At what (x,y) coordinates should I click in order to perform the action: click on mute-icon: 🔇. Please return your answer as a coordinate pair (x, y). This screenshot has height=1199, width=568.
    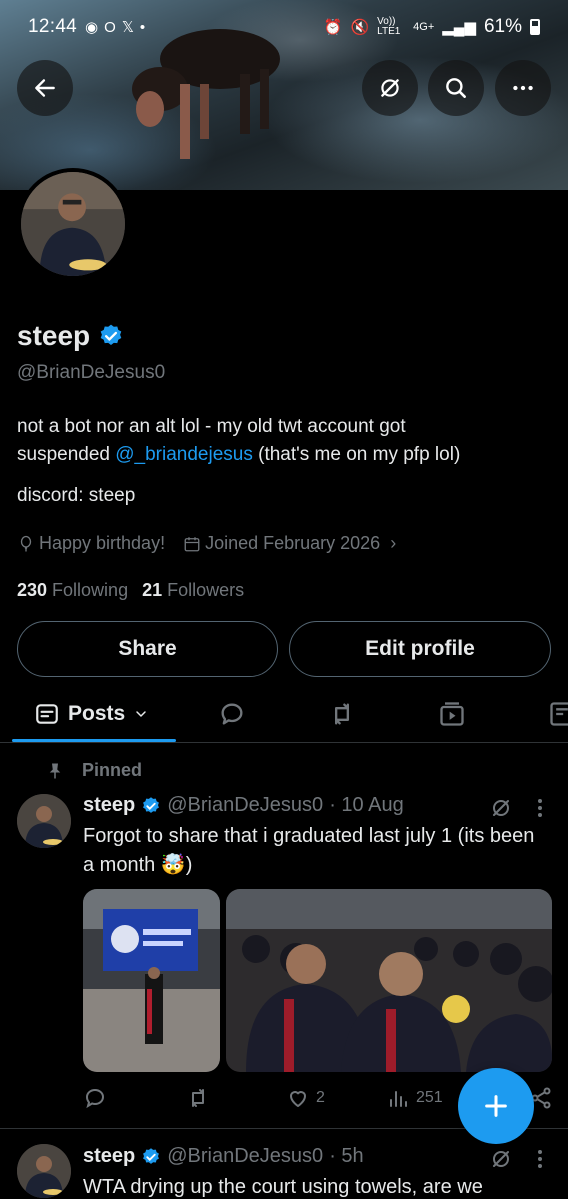
    Looking at the image, I should click on (360, 27).